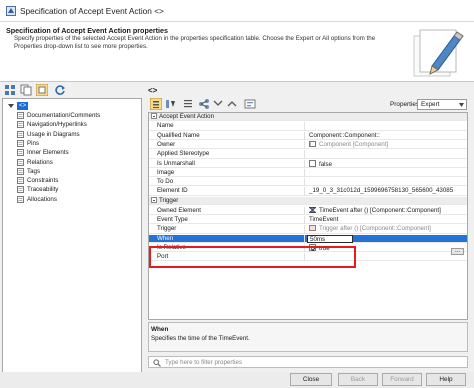 This screenshot has height=388, width=474. I want to click on property-row-name: Name, so click(308, 126).